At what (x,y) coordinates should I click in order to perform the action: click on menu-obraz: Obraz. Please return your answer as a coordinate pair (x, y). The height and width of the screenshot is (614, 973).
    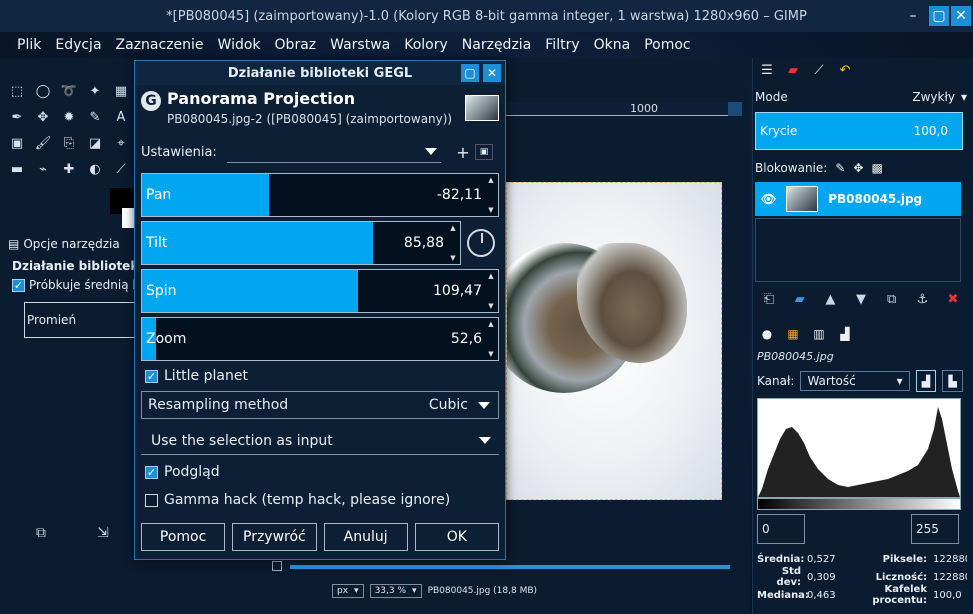
    Looking at the image, I should click on (296, 45).